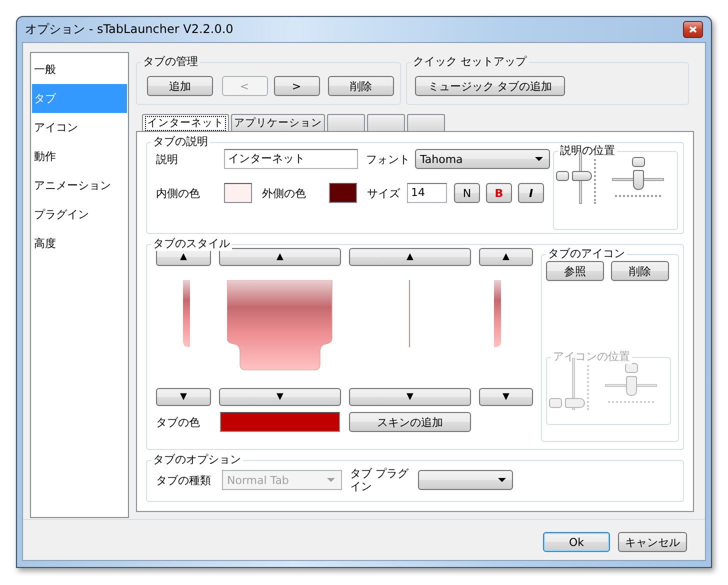  Describe the element at coordinates (79, 185) in the screenshot. I see `sidebar-item: アニメーション` at that location.